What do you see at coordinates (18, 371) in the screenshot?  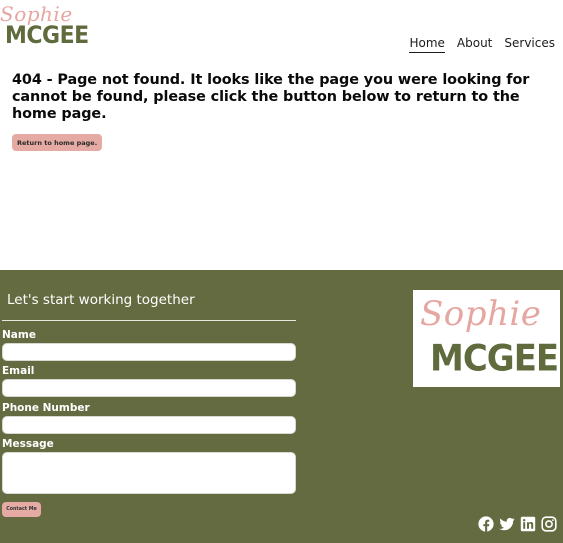 I see `email-label: Email` at bounding box center [18, 371].